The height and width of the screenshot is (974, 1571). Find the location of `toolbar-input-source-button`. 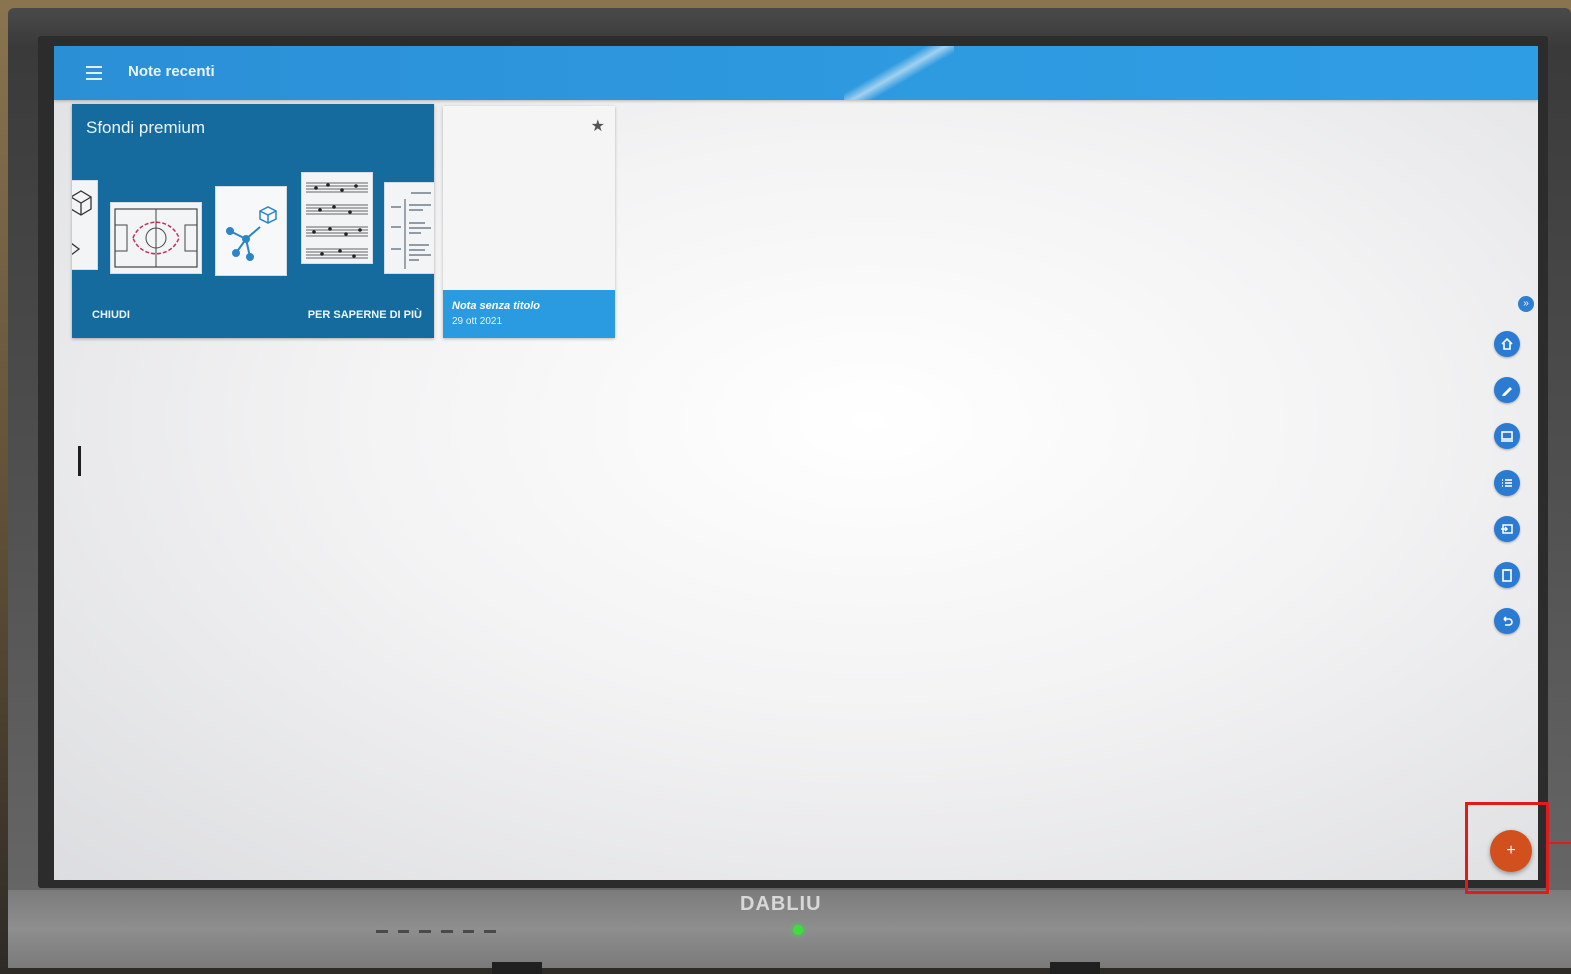

toolbar-input-source-button is located at coordinates (1507, 529).